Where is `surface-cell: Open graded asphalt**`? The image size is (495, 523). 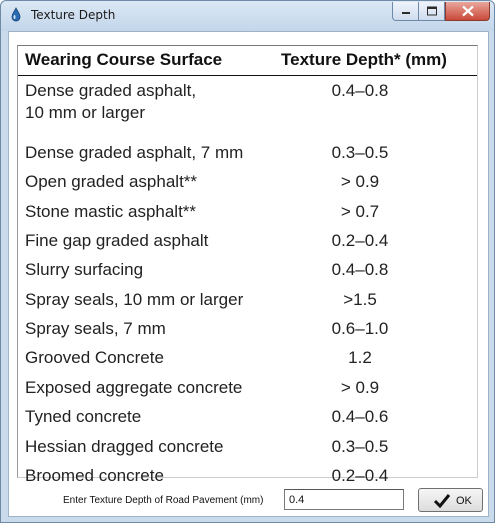
surface-cell: Open graded asphalt** is located at coordinates (111, 181).